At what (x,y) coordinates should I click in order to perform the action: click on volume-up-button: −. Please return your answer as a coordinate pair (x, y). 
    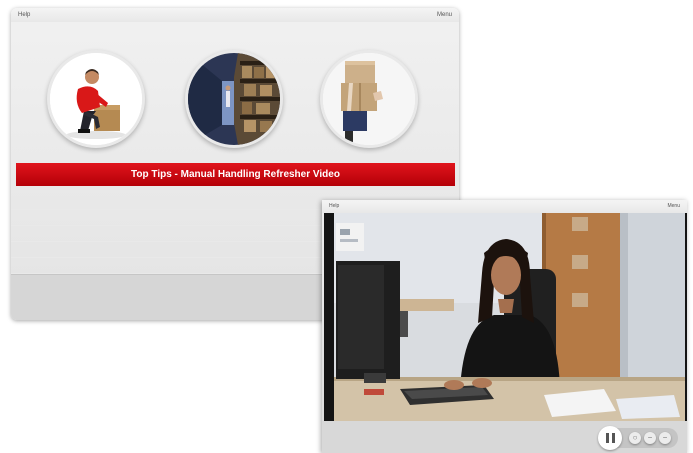
    Looking at the image, I should click on (665, 438).